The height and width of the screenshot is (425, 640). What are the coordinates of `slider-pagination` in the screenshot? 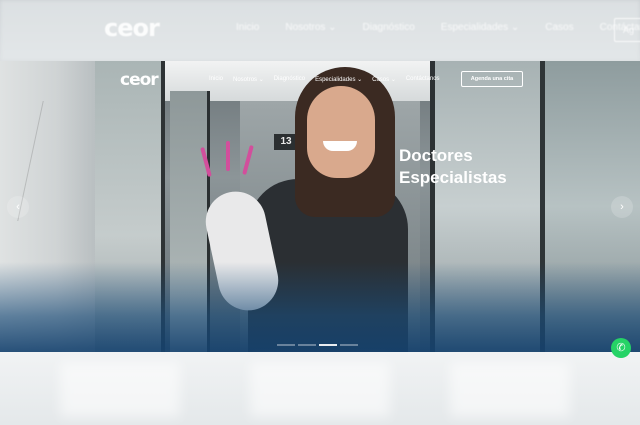 It's located at (317, 345).